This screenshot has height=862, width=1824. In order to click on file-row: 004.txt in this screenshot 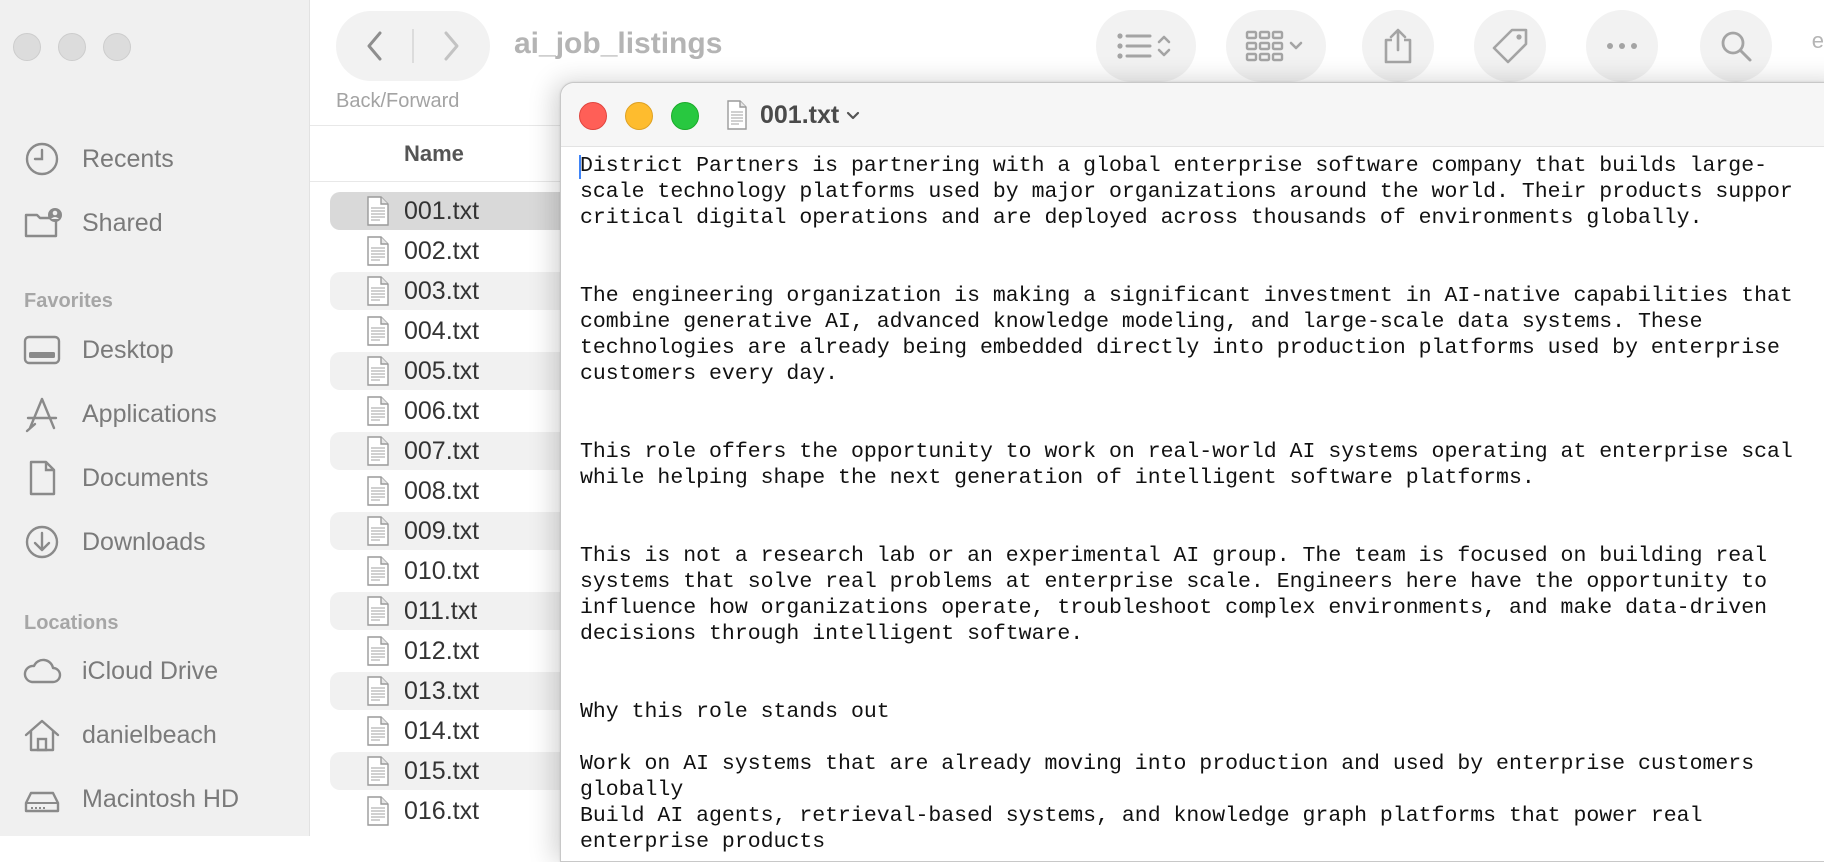, I will do `click(460, 331)`.